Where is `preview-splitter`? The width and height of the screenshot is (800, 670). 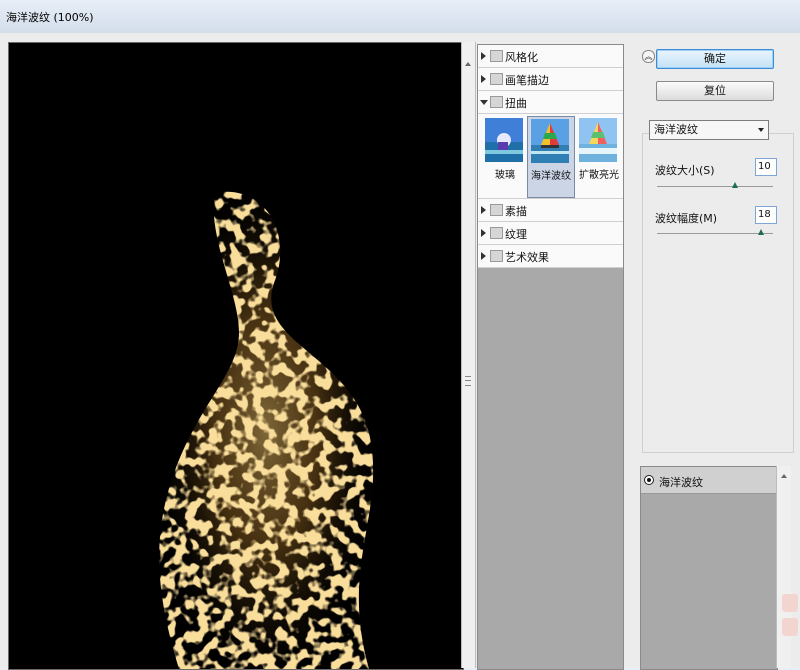
preview-splitter is located at coordinates (468, 355).